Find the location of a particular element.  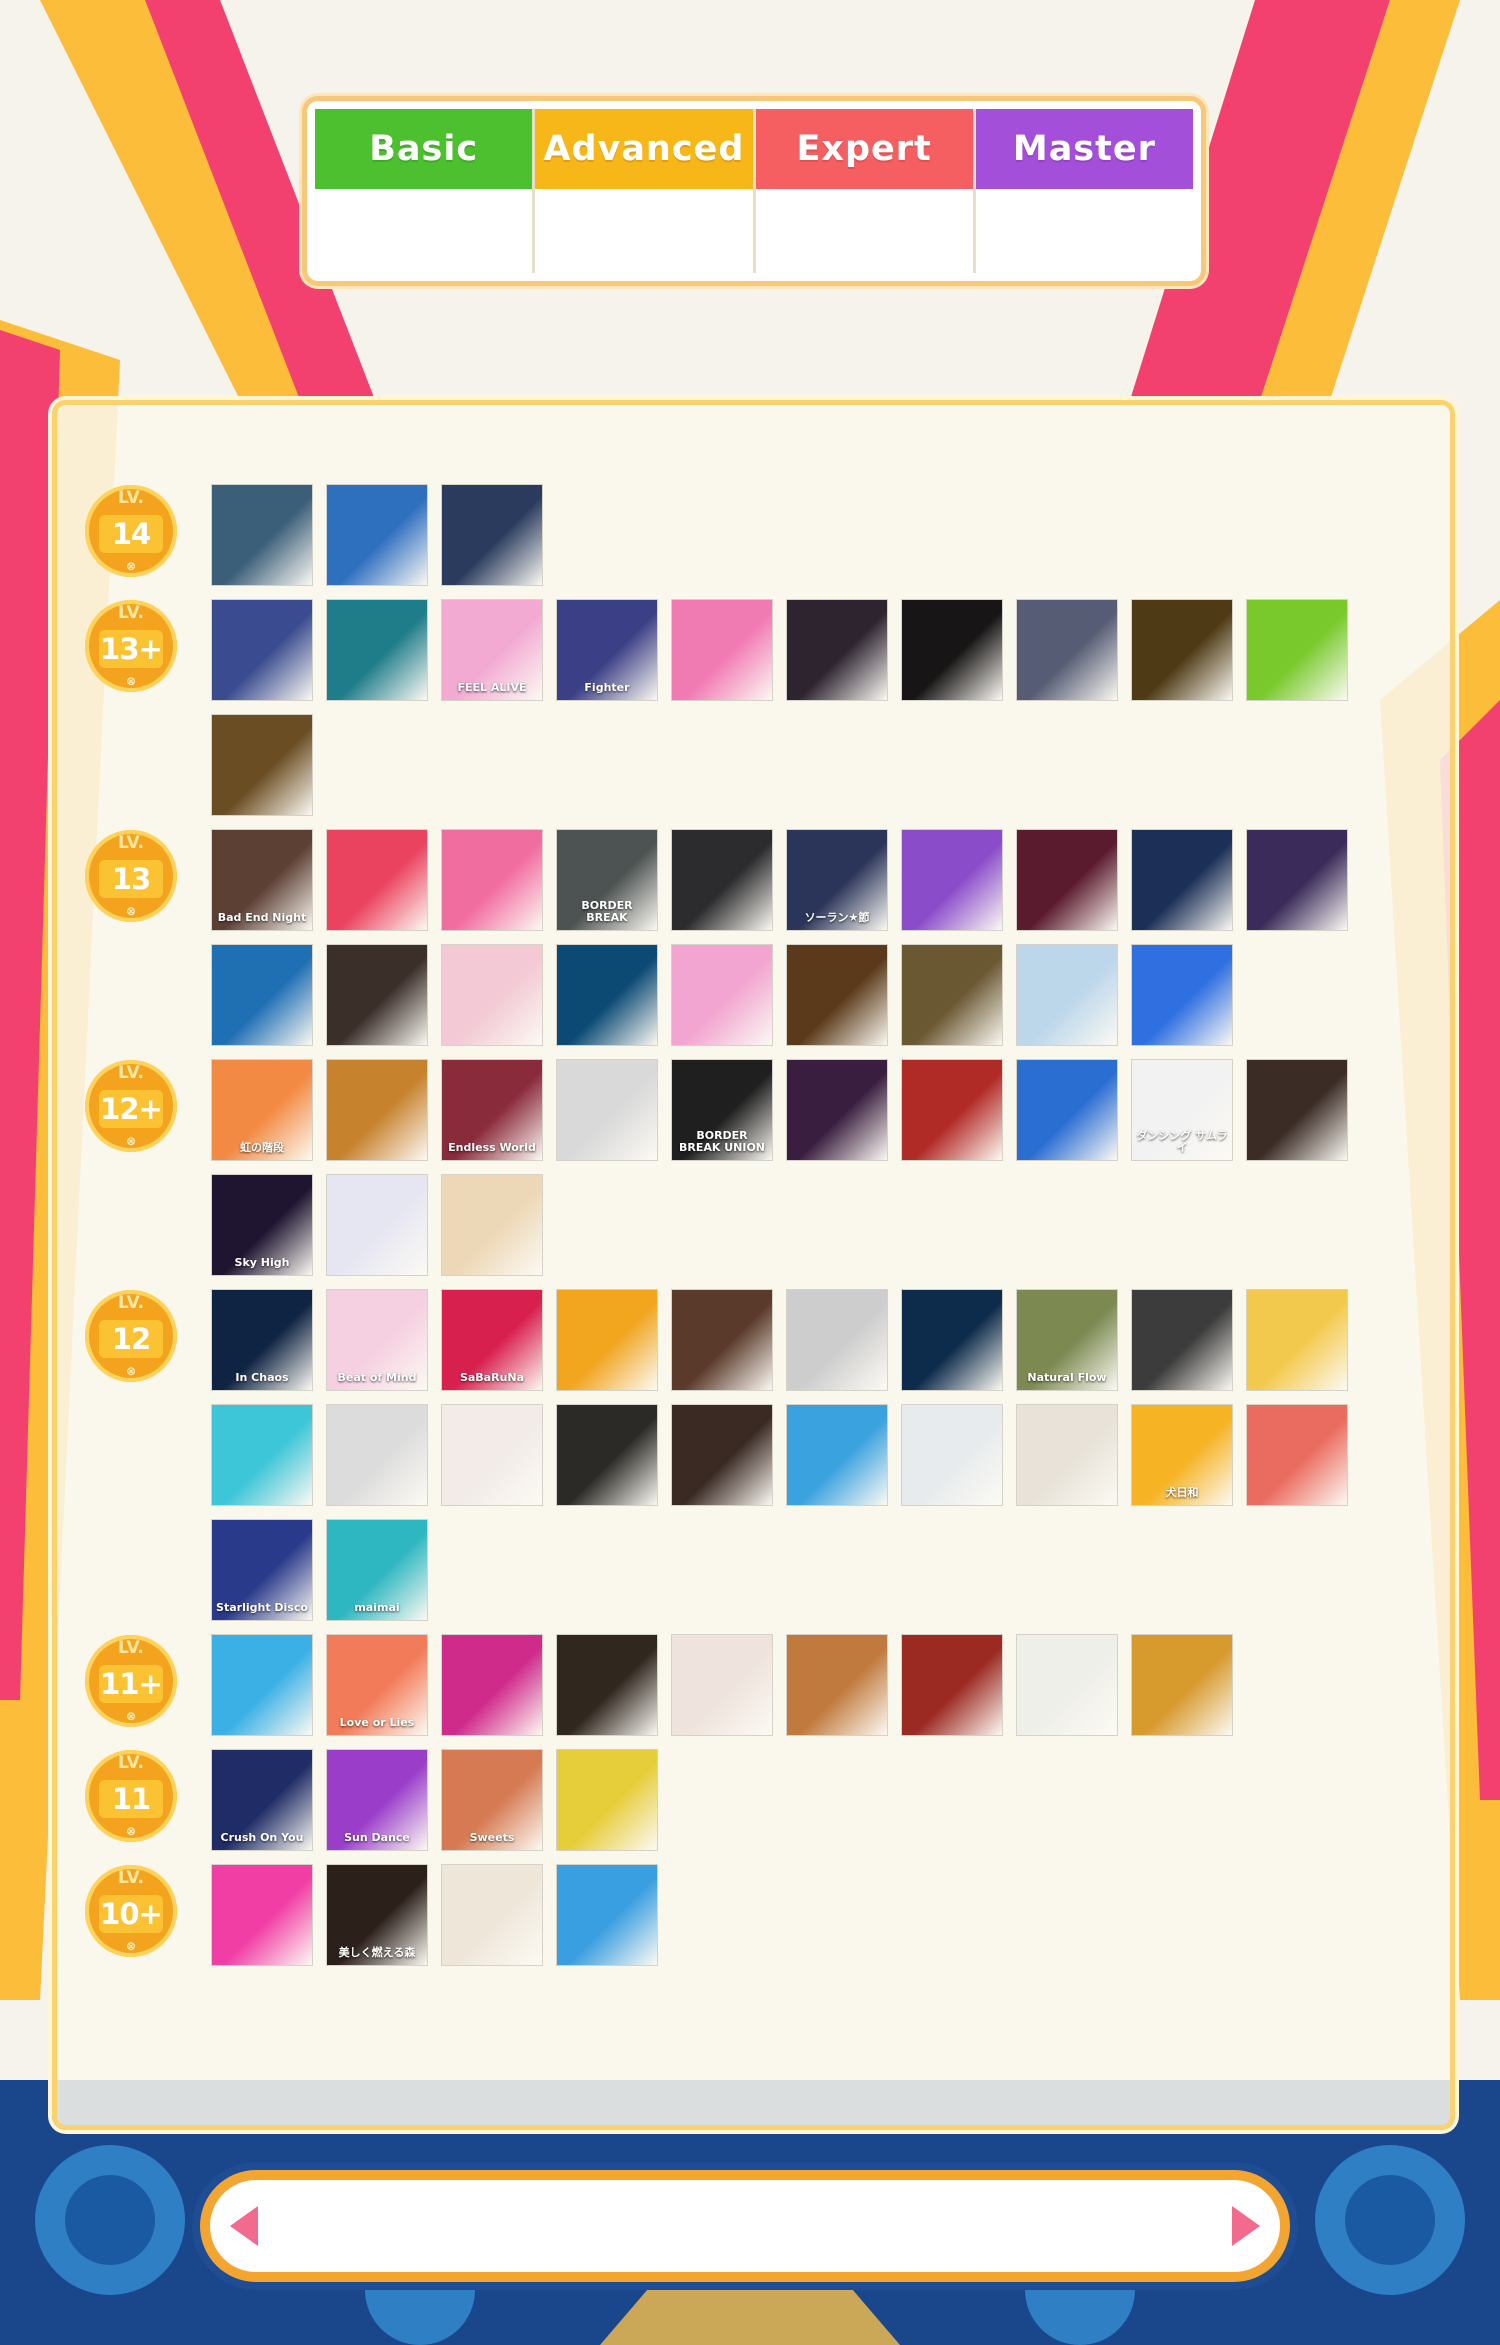

tab-expert: Expert is located at coordinates (865, 191).